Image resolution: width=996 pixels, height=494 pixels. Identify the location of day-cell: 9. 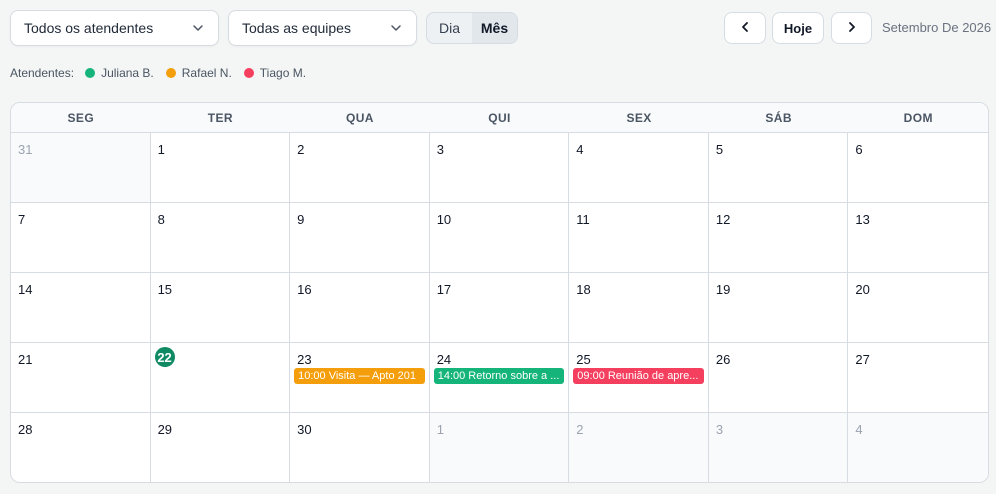
(360, 238).